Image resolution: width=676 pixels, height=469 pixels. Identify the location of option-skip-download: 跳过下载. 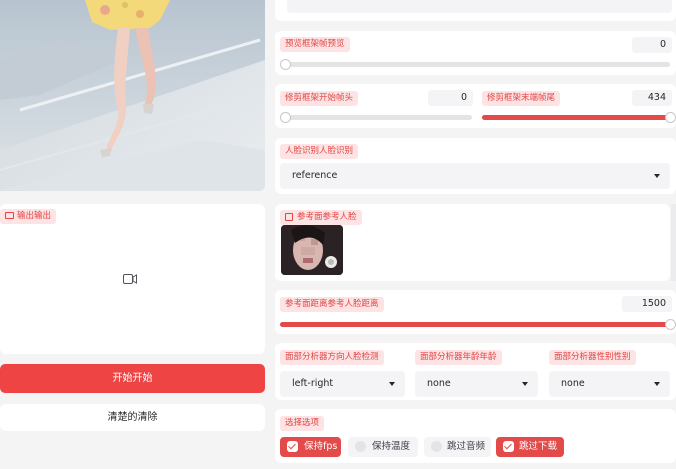
(530, 447).